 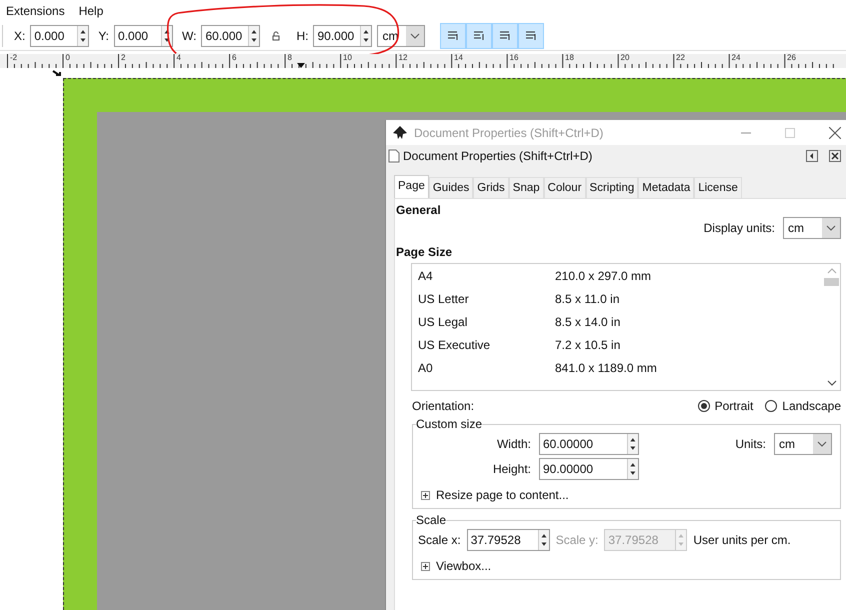 What do you see at coordinates (342, 36) in the screenshot?
I see `number-field: 90.000` at bounding box center [342, 36].